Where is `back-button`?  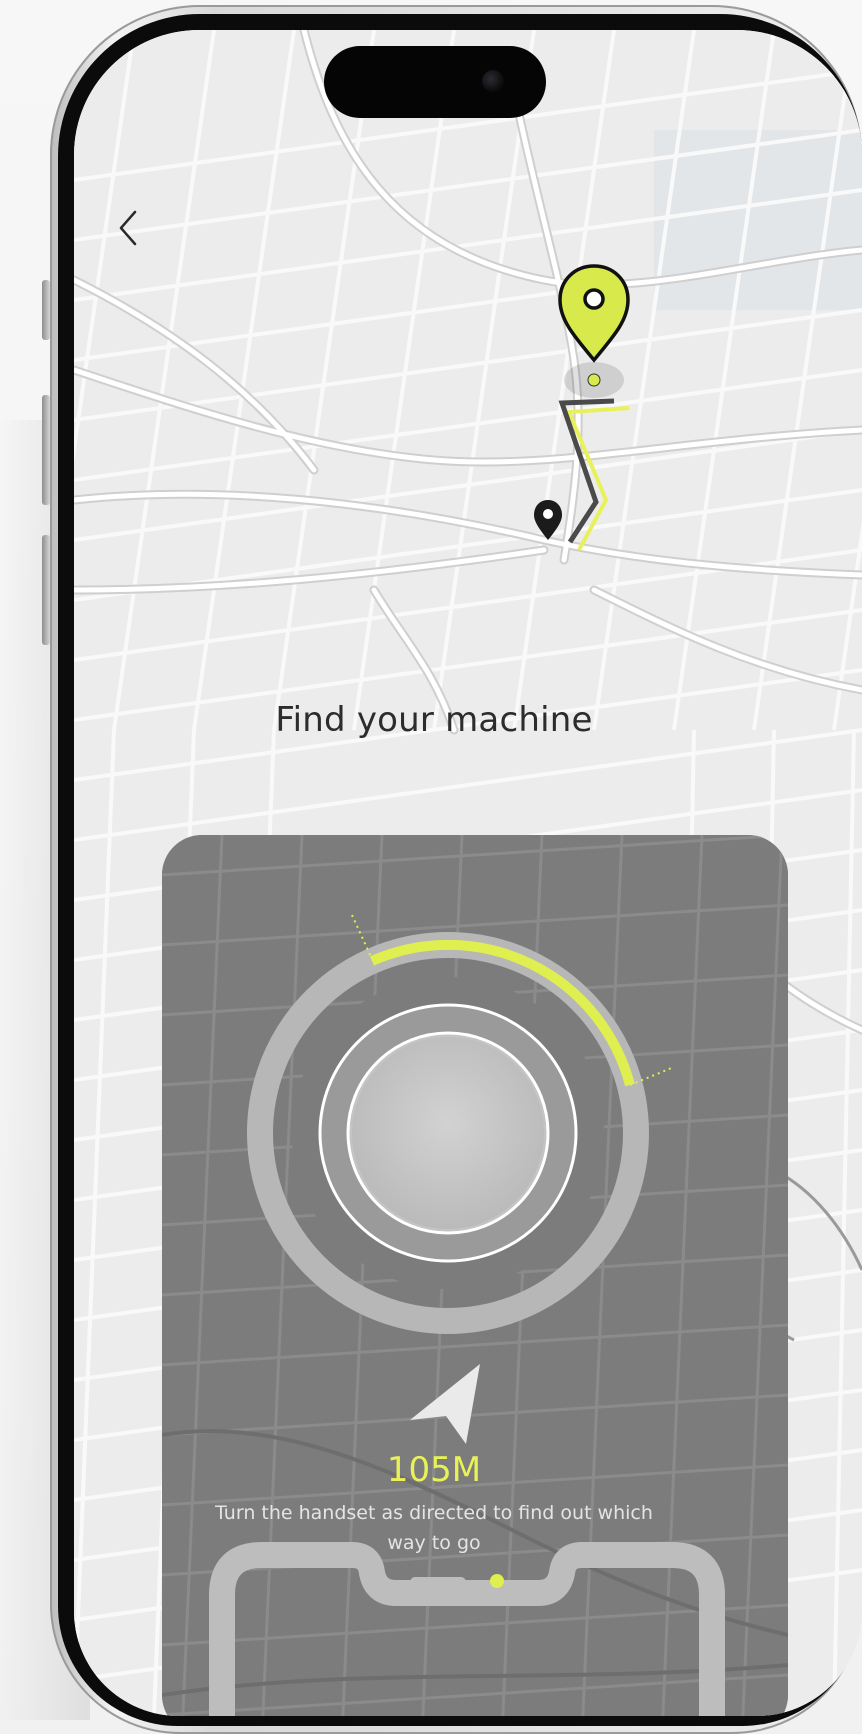
back-button is located at coordinates (128, 228).